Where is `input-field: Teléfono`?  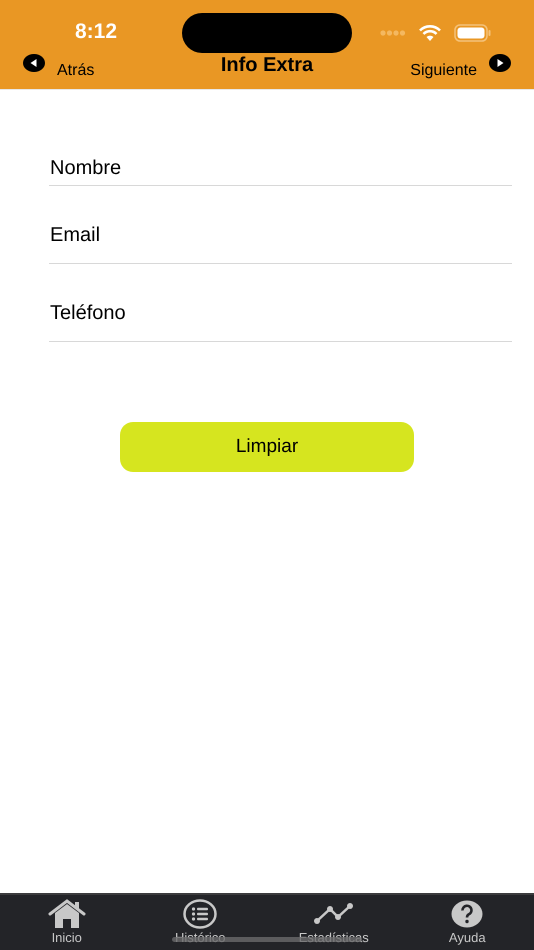
input-field: Teléfono is located at coordinates (280, 303).